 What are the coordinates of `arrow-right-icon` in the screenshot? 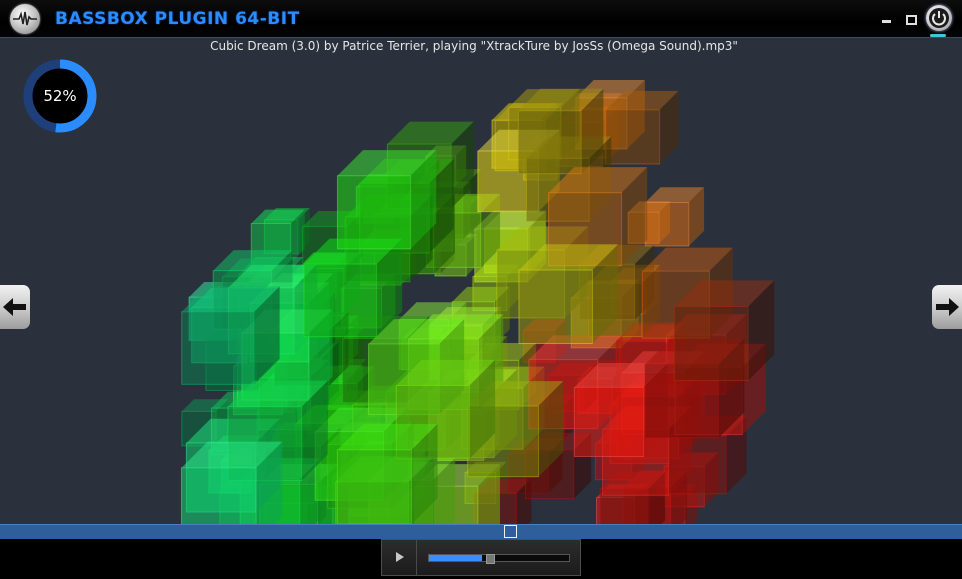 It's located at (947, 307).